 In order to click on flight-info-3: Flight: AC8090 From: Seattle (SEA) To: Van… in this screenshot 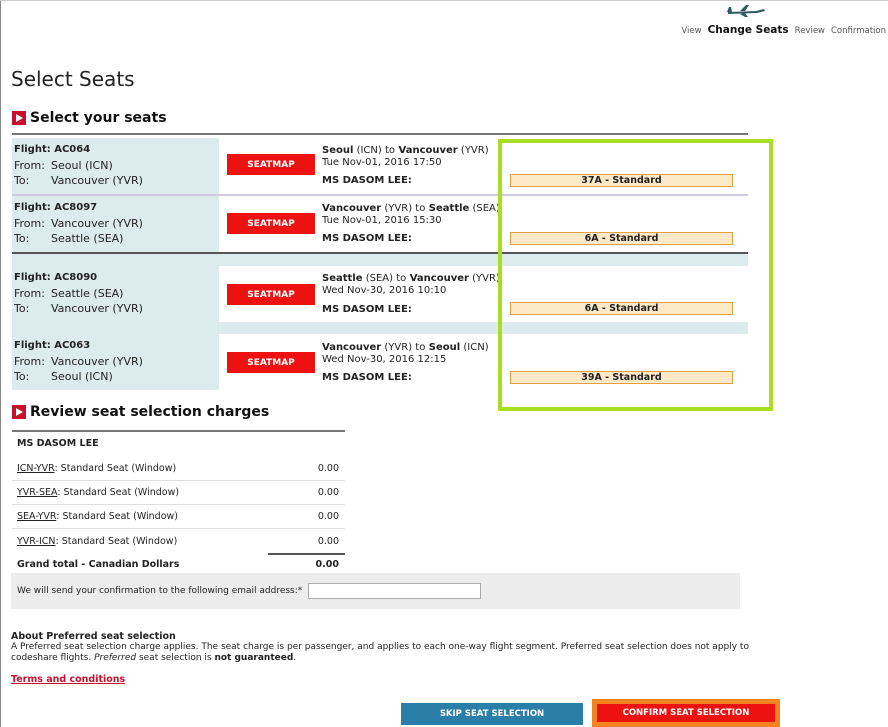, I will do `click(115, 294)`.